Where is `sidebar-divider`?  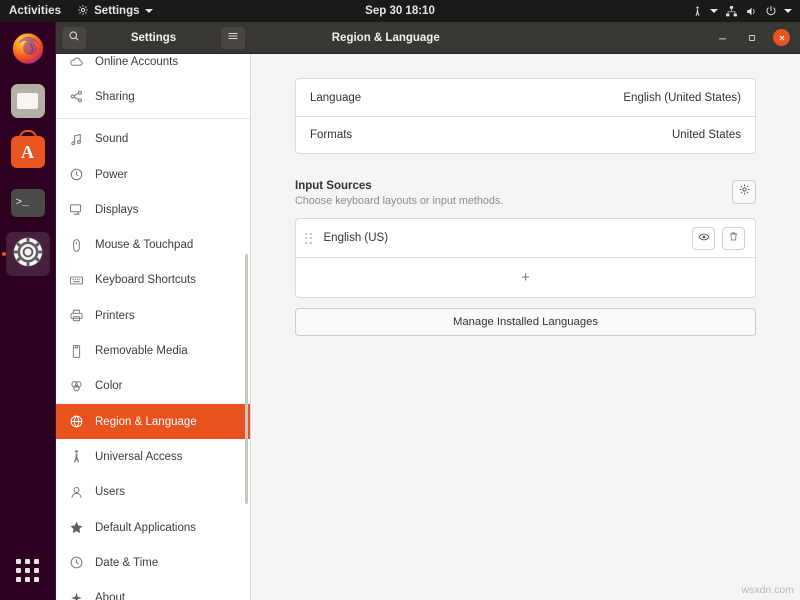 sidebar-divider is located at coordinates (153, 118).